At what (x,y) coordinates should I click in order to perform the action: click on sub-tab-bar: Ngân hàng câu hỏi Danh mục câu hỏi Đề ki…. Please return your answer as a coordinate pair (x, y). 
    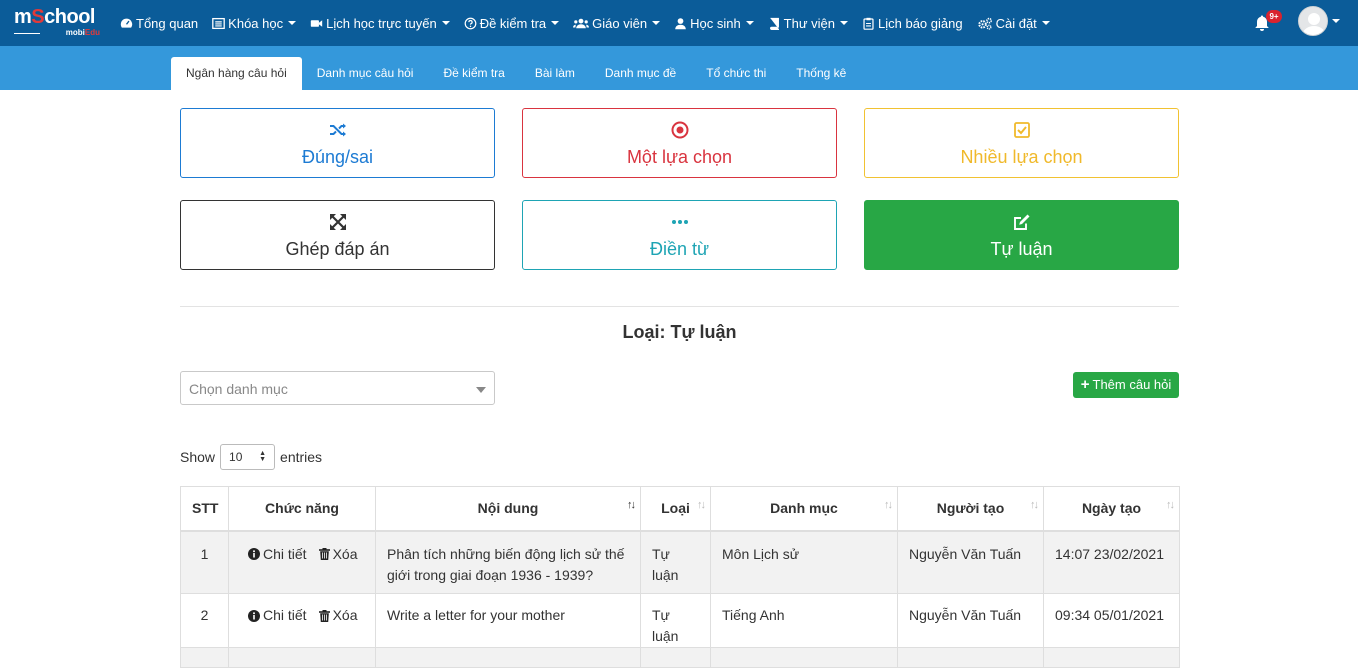
    Looking at the image, I should click on (679, 68).